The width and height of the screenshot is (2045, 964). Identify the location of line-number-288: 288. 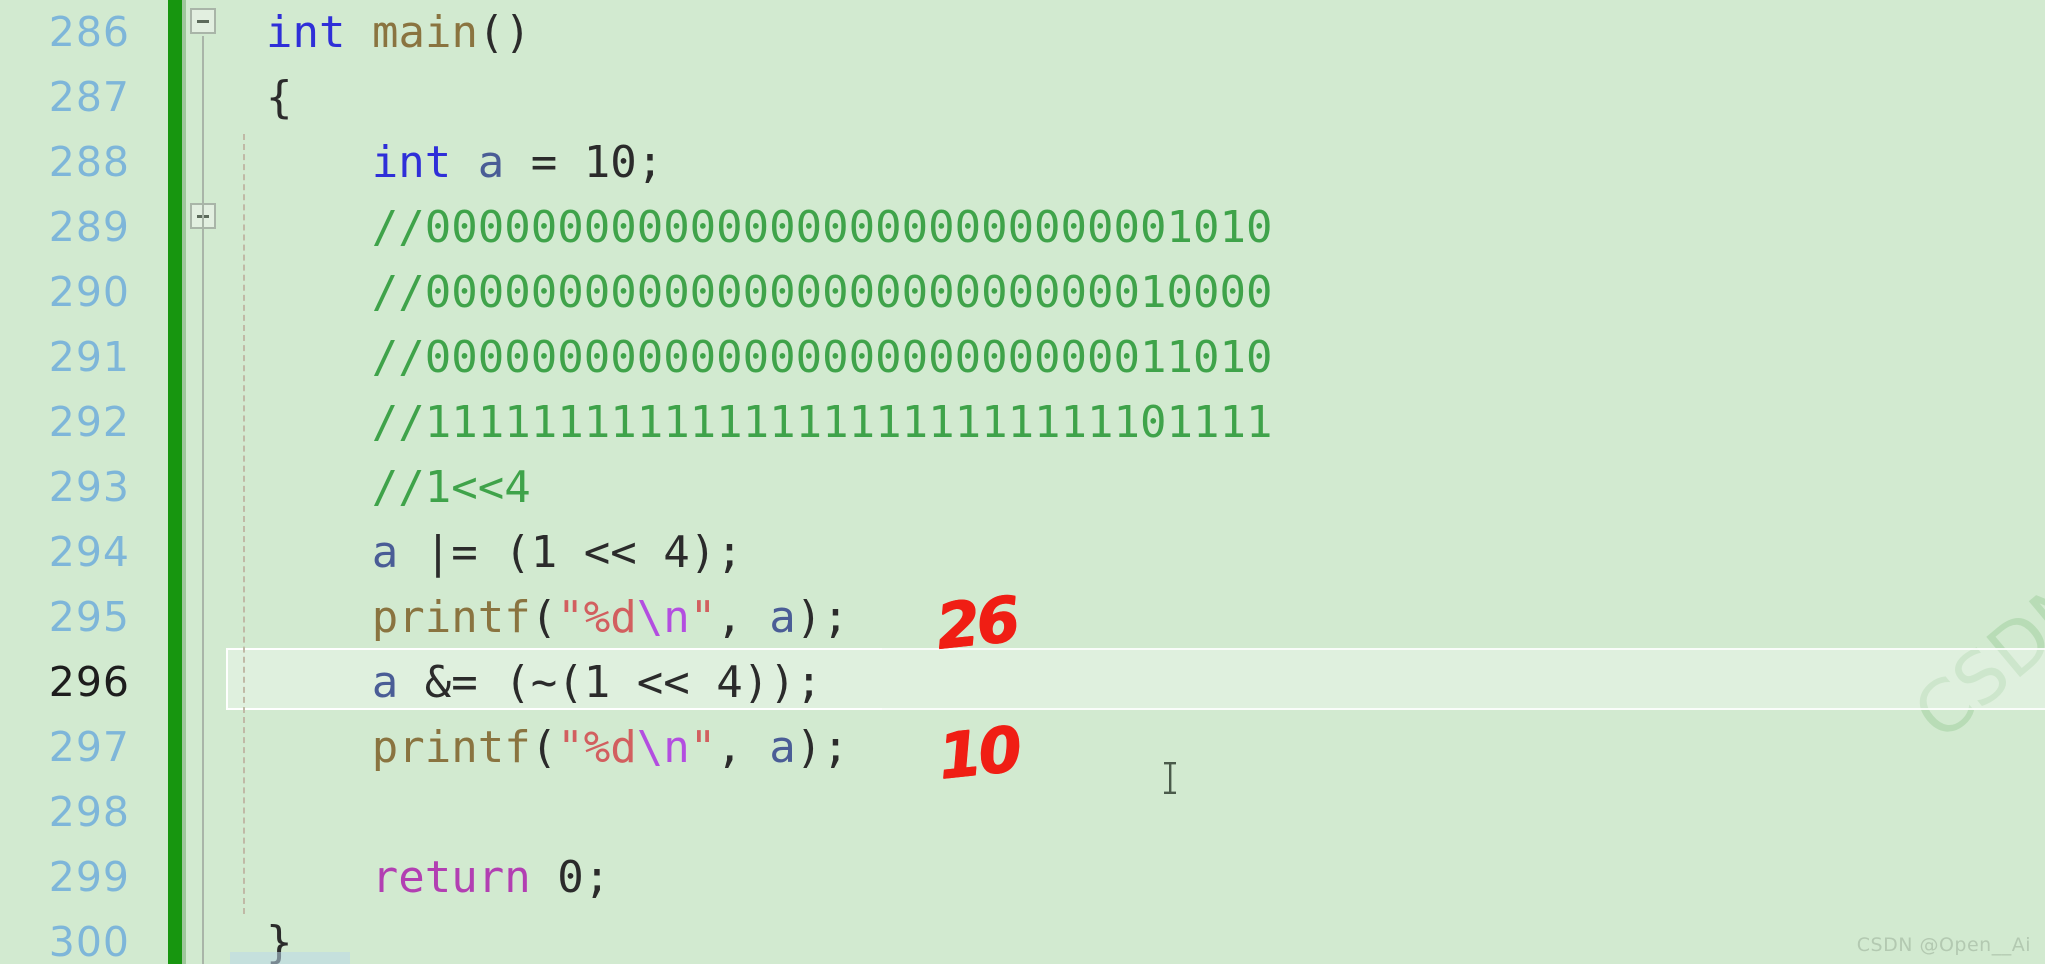
(89, 162).